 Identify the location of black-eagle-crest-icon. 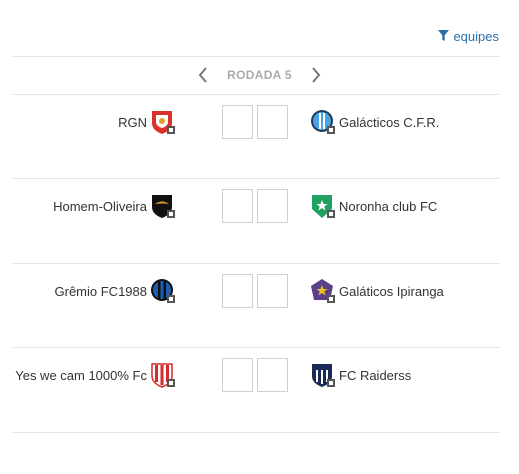
(163, 206).